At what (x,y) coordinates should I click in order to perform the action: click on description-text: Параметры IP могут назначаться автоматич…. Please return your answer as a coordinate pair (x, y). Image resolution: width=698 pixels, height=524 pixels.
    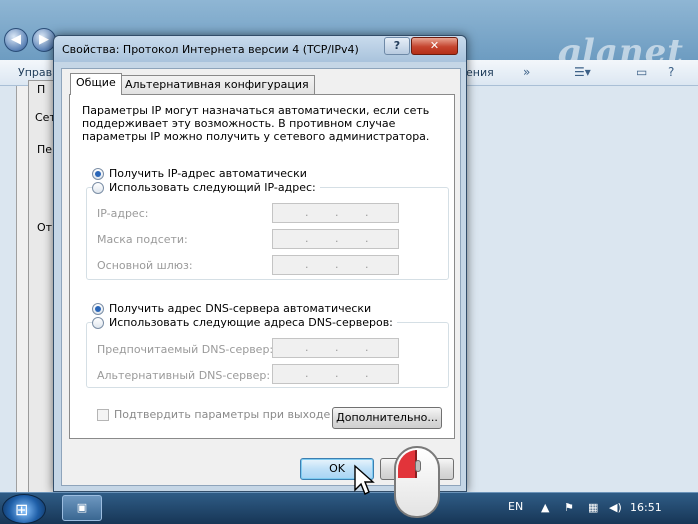
    Looking at the image, I should click on (256, 123).